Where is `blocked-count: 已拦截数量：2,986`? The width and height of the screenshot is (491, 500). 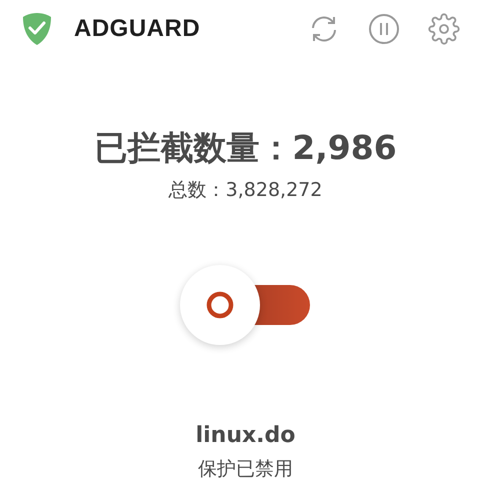 blocked-count: 已拦截数量：2,986 is located at coordinates (245, 148).